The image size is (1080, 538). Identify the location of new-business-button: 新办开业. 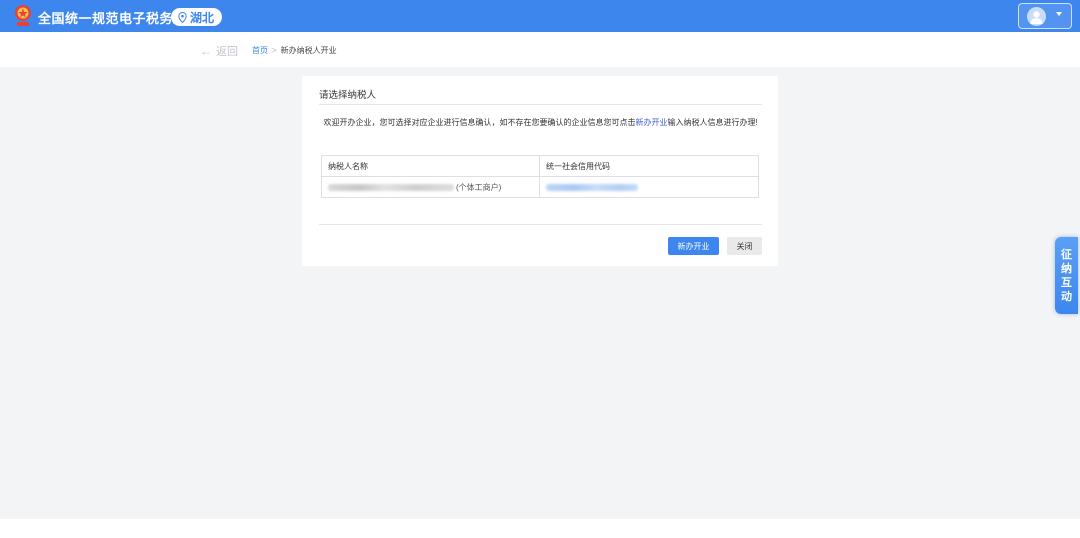
(693, 246).